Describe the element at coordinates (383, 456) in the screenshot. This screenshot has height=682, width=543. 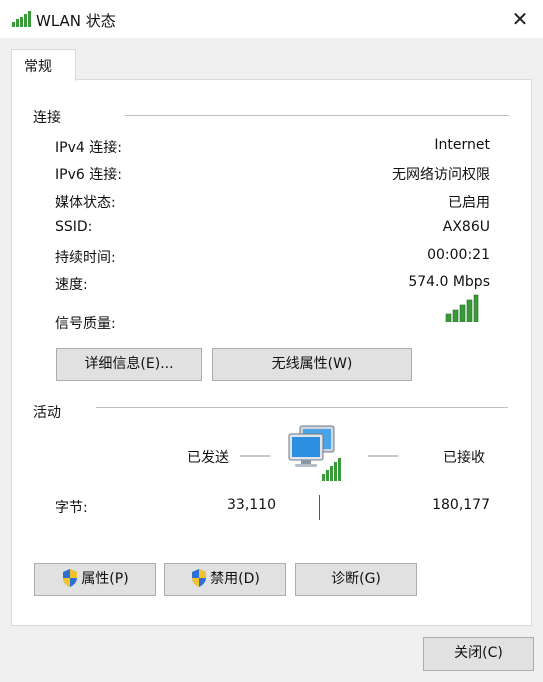
I see `received-line` at that location.